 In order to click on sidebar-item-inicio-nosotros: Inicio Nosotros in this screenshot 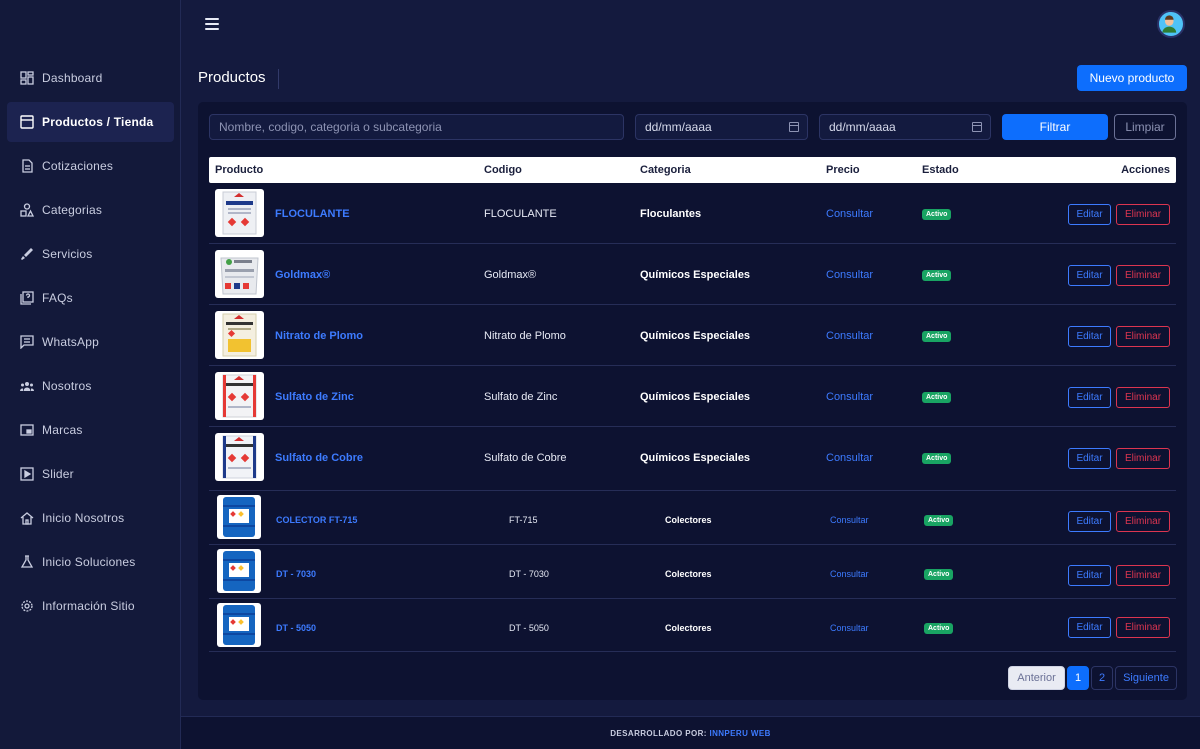, I will do `click(90, 518)`.